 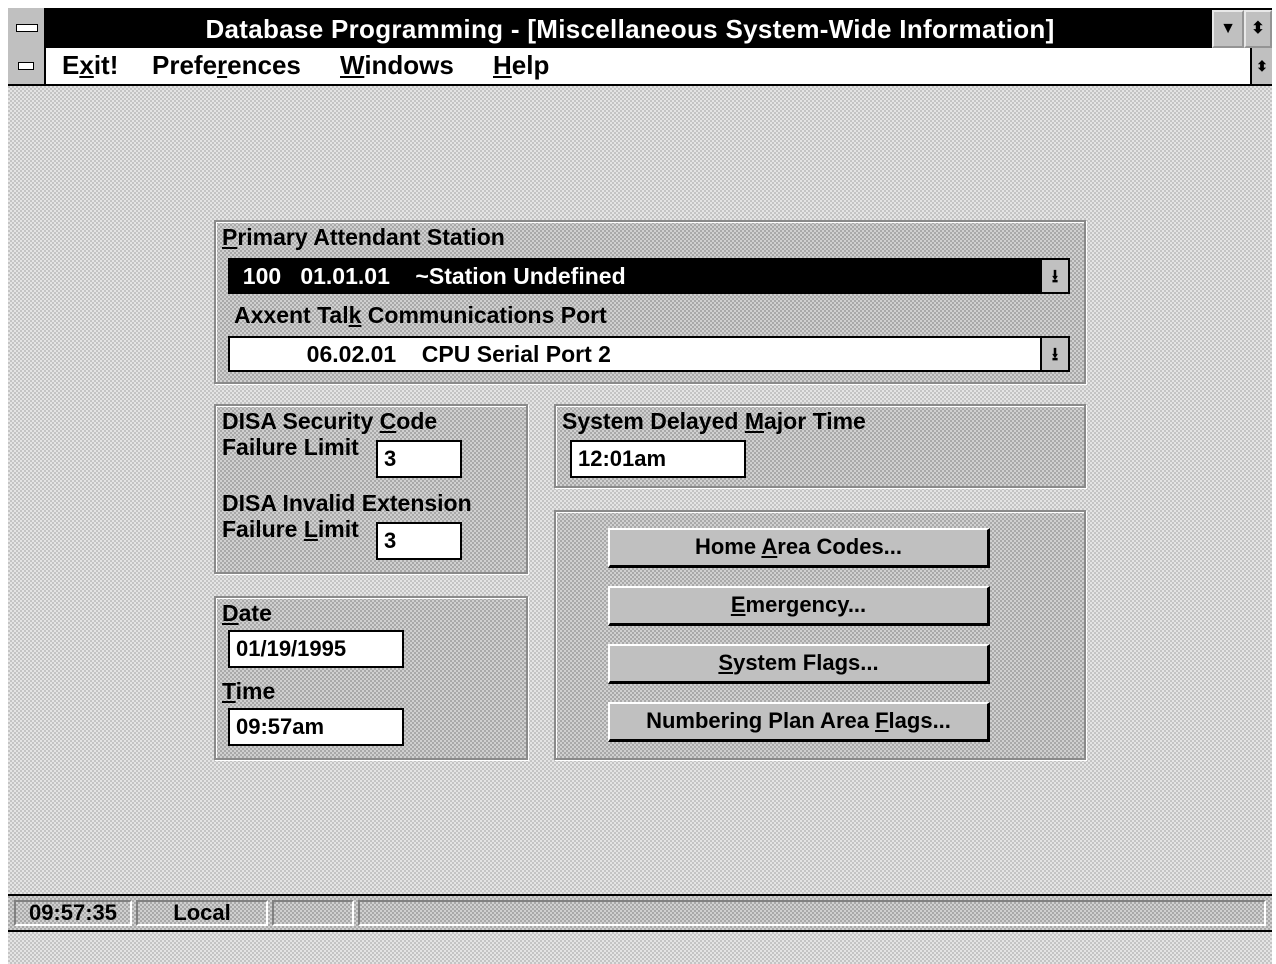 I want to click on status-mode: Local, so click(x=202, y=913).